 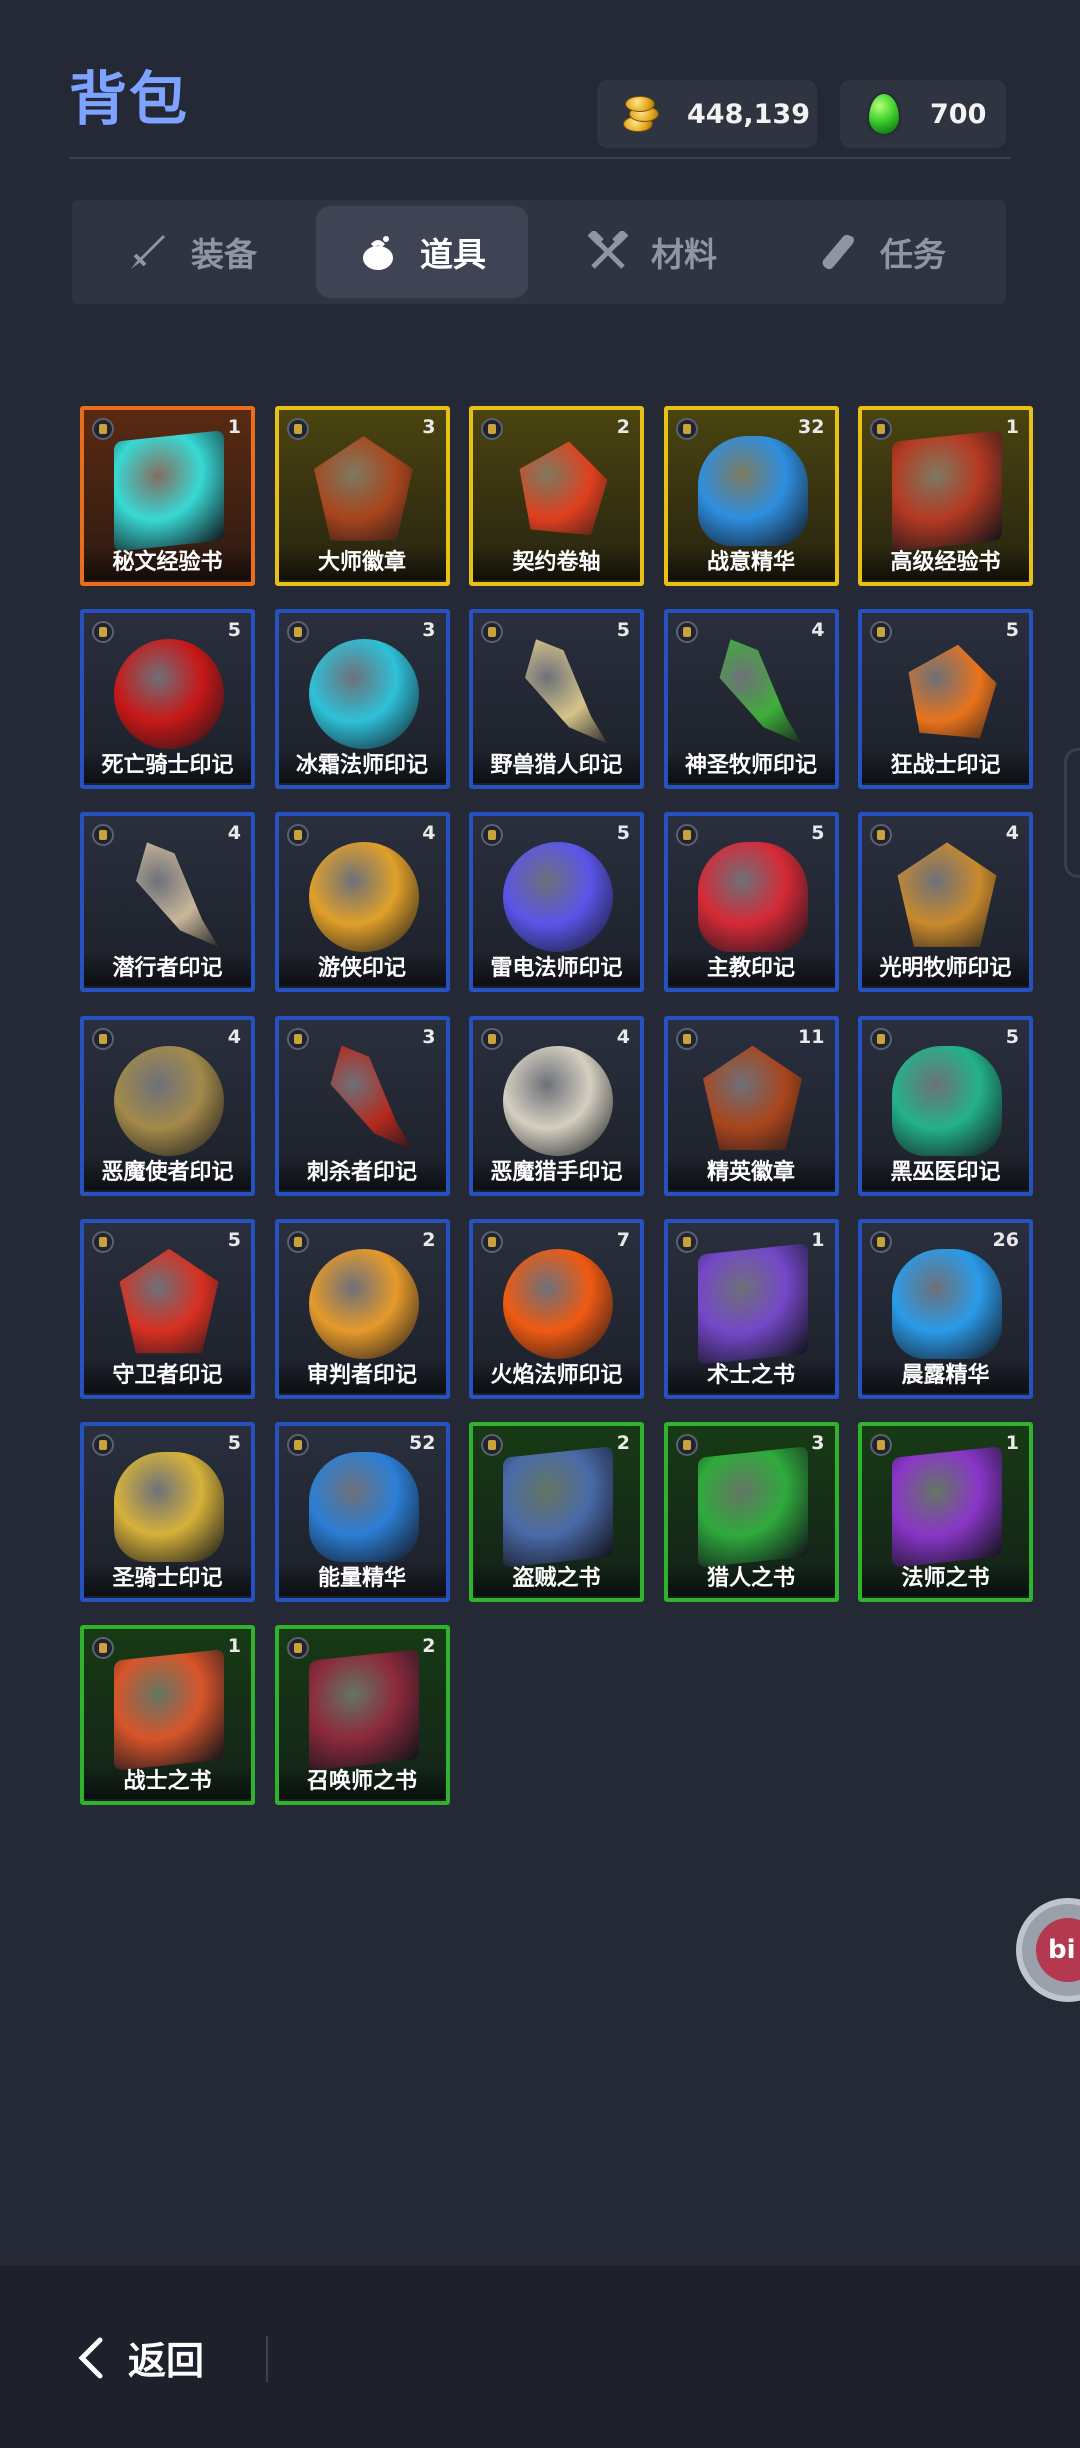 What do you see at coordinates (945, 563) in the screenshot?
I see `item-name: 高级经验书` at bounding box center [945, 563].